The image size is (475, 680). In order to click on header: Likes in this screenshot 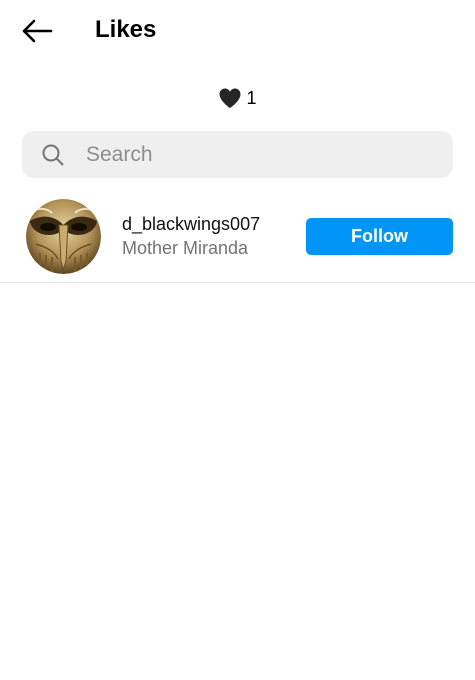, I will do `click(237, 31)`.